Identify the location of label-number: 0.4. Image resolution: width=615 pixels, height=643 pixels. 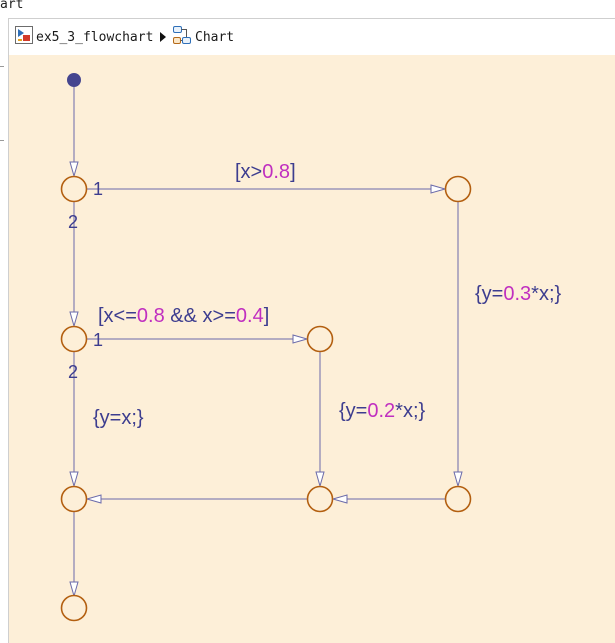
(249, 316).